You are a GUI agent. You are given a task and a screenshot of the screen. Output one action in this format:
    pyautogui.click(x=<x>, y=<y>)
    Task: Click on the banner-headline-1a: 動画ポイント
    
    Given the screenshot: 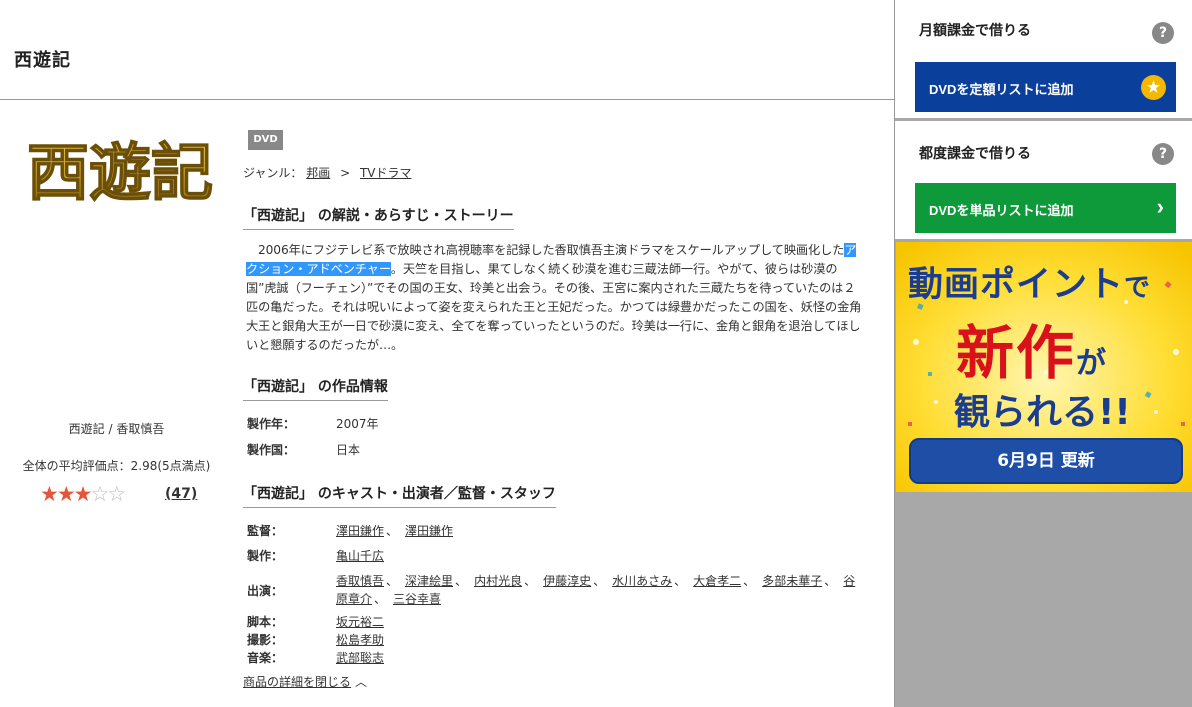 What is the action you would take?
    pyautogui.click(x=1016, y=285)
    